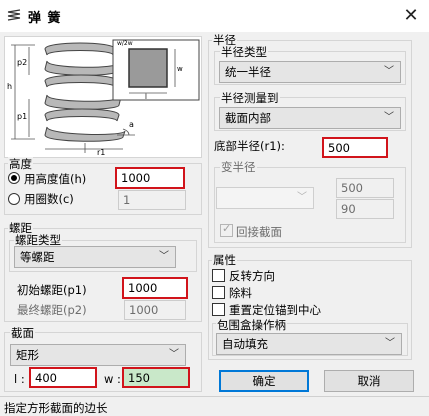 The width and height of the screenshot is (429, 416). Describe the element at coordinates (250, 98) in the screenshot. I see `radius-measure-label: 半径测量到` at that location.